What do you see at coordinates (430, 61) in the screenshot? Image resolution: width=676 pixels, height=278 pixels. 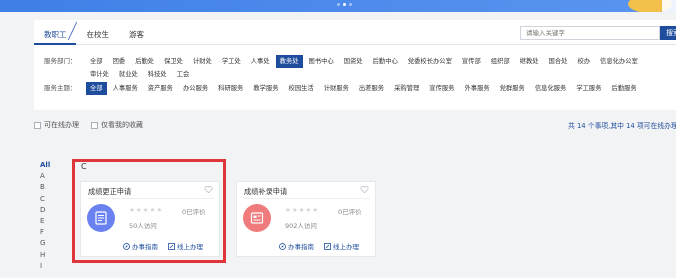 I see `department-option: 党委校长办公室` at bounding box center [430, 61].